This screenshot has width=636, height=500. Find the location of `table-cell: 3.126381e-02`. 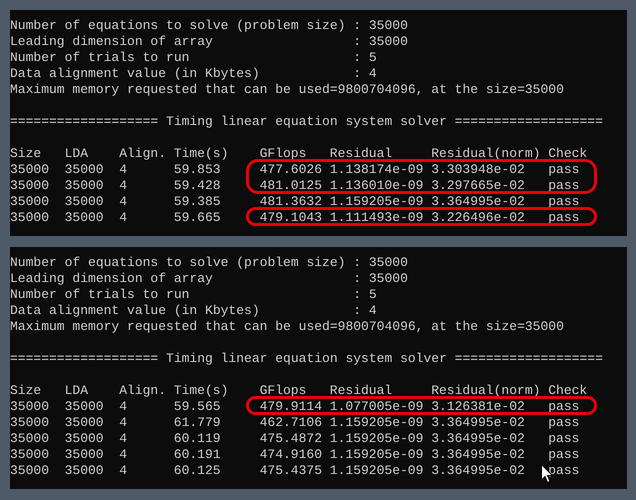

table-cell: 3.126381e-02 is located at coordinates (478, 406).